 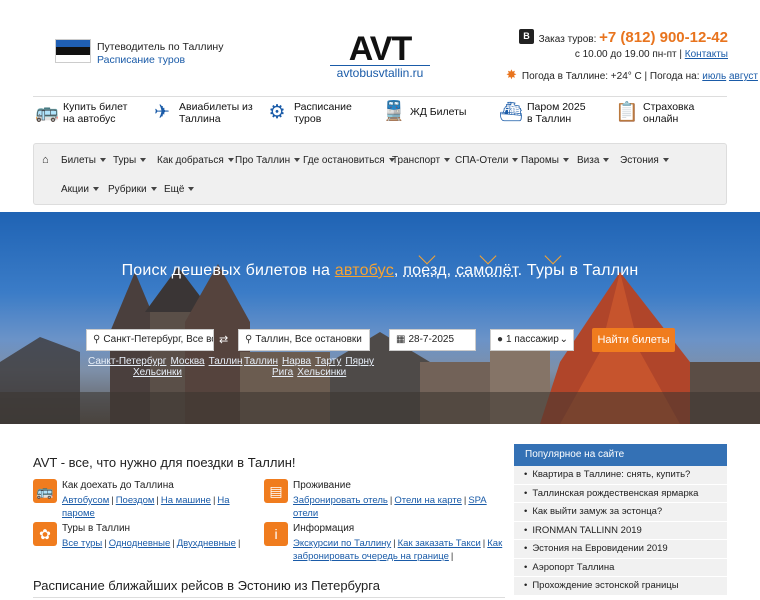 What do you see at coordinates (97, 339) in the screenshot?
I see `location-pin-icon: ⚲` at bounding box center [97, 339].